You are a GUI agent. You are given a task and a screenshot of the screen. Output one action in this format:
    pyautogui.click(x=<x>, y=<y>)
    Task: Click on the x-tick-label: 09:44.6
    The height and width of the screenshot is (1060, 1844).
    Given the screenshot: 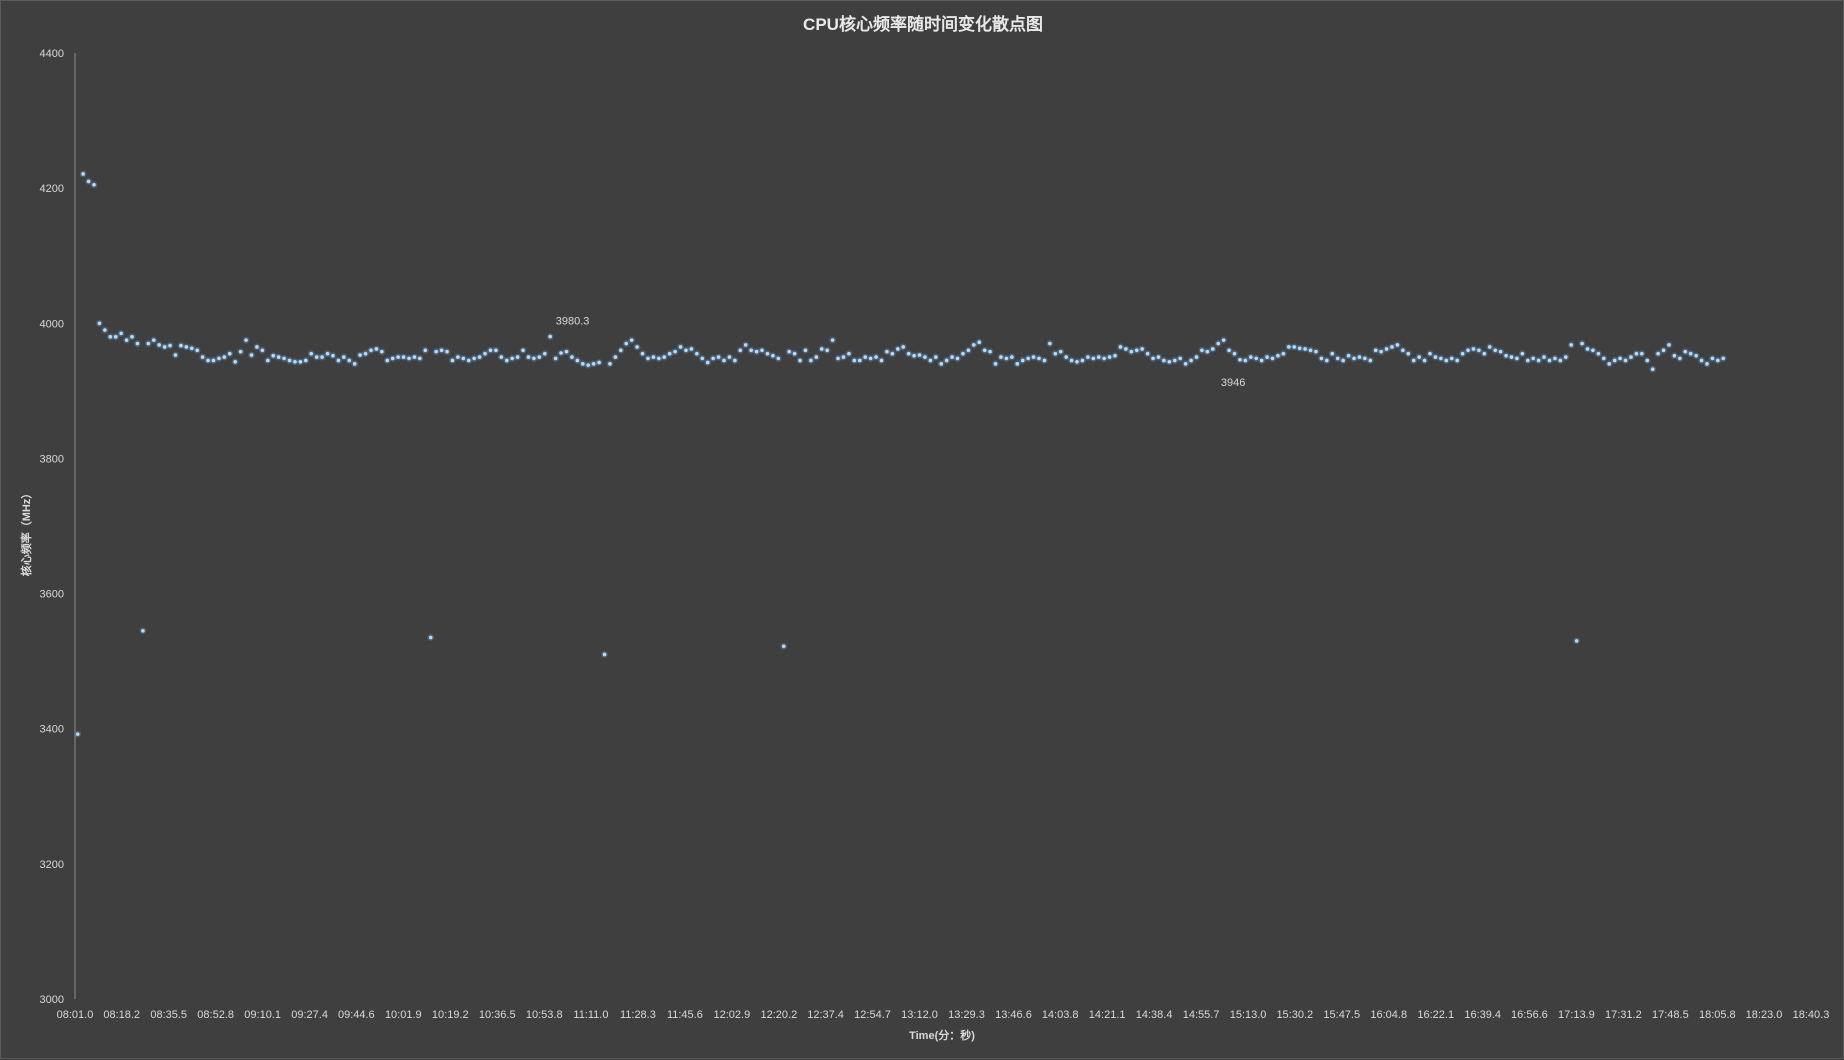 What is the action you would take?
    pyautogui.click(x=356, y=1015)
    